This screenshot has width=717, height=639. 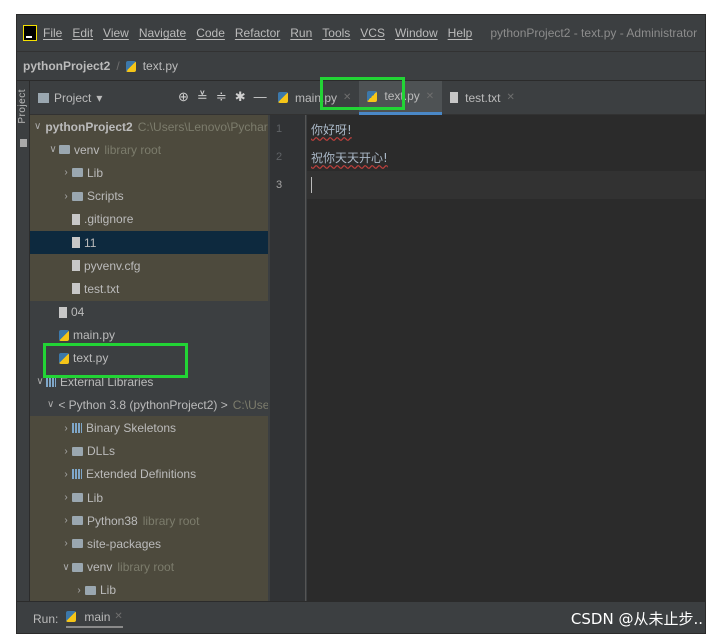 What do you see at coordinates (349, 157) in the screenshot?
I see `code-text: 祝你天天开心!` at bounding box center [349, 157].